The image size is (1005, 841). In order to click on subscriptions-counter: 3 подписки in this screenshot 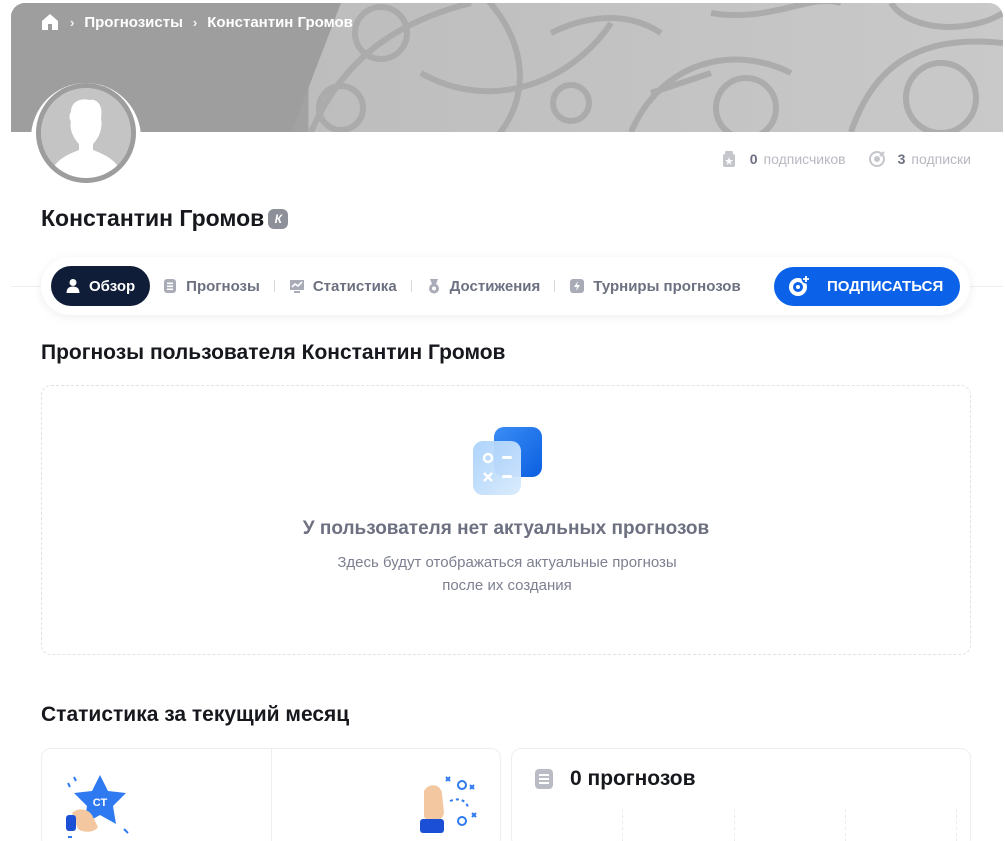, I will do `click(919, 159)`.